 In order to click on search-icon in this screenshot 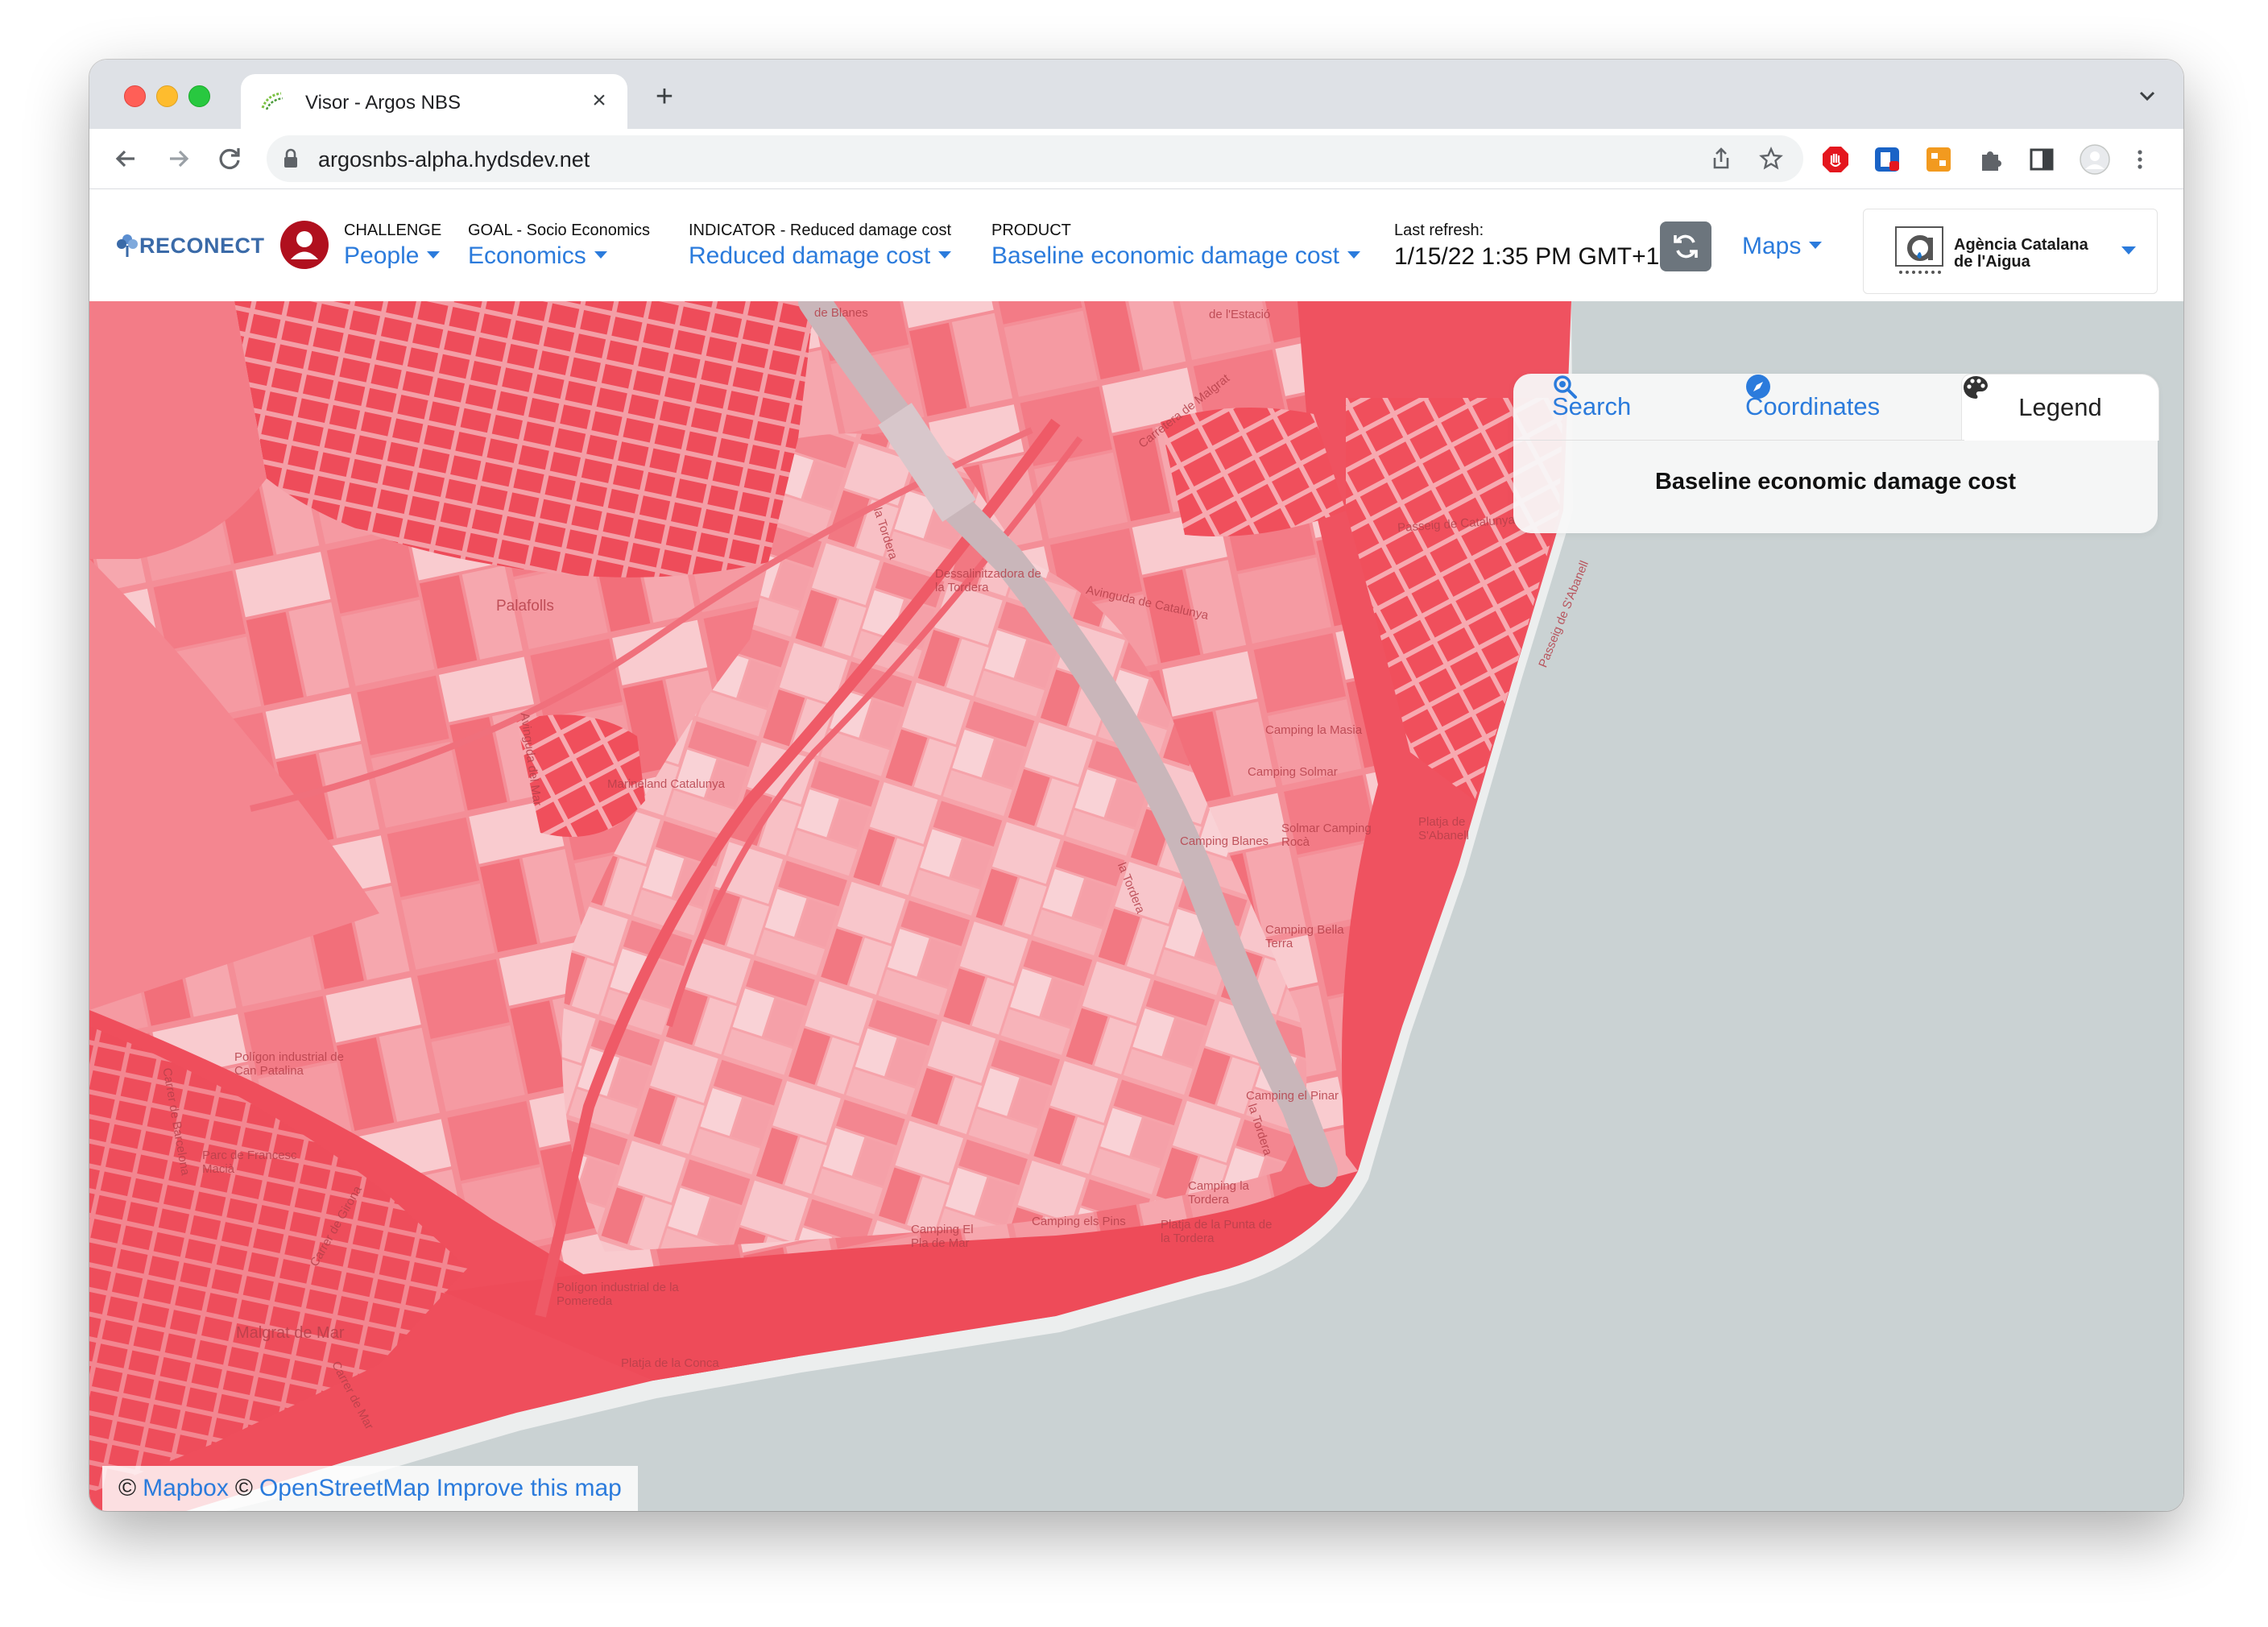, I will do `click(1565, 387)`.